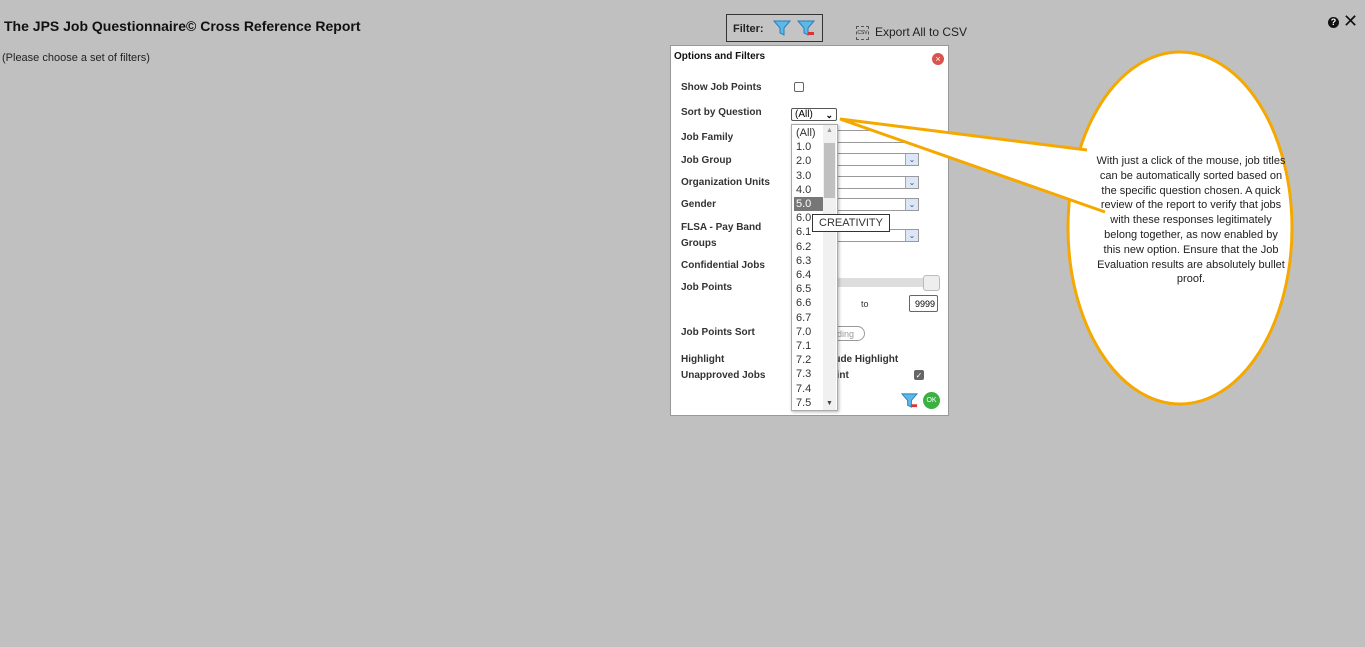 The height and width of the screenshot is (647, 1365). What do you see at coordinates (972, 165) in the screenshot?
I see `callout-pointer` at bounding box center [972, 165].